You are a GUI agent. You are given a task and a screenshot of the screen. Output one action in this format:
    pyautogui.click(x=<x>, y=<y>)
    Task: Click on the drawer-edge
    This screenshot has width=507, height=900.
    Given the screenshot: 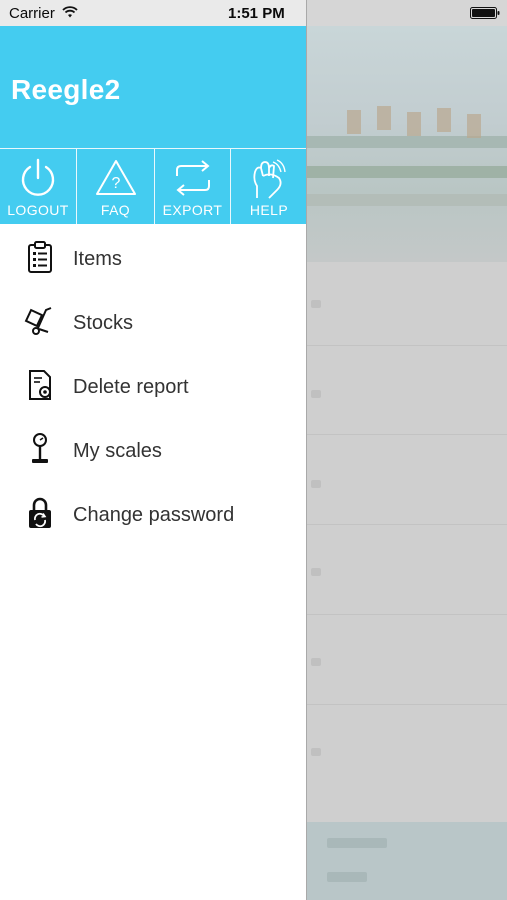 What is the action you would take?
    pyautogui.click(x=306, y=450)
    